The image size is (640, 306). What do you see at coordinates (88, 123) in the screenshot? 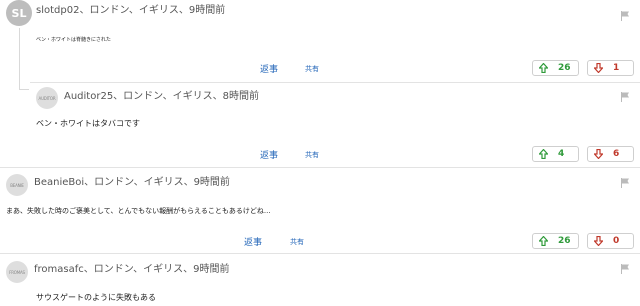
I see `comment-text: ベン・ホワイトはタバコです` at bounding box center [88, 123].